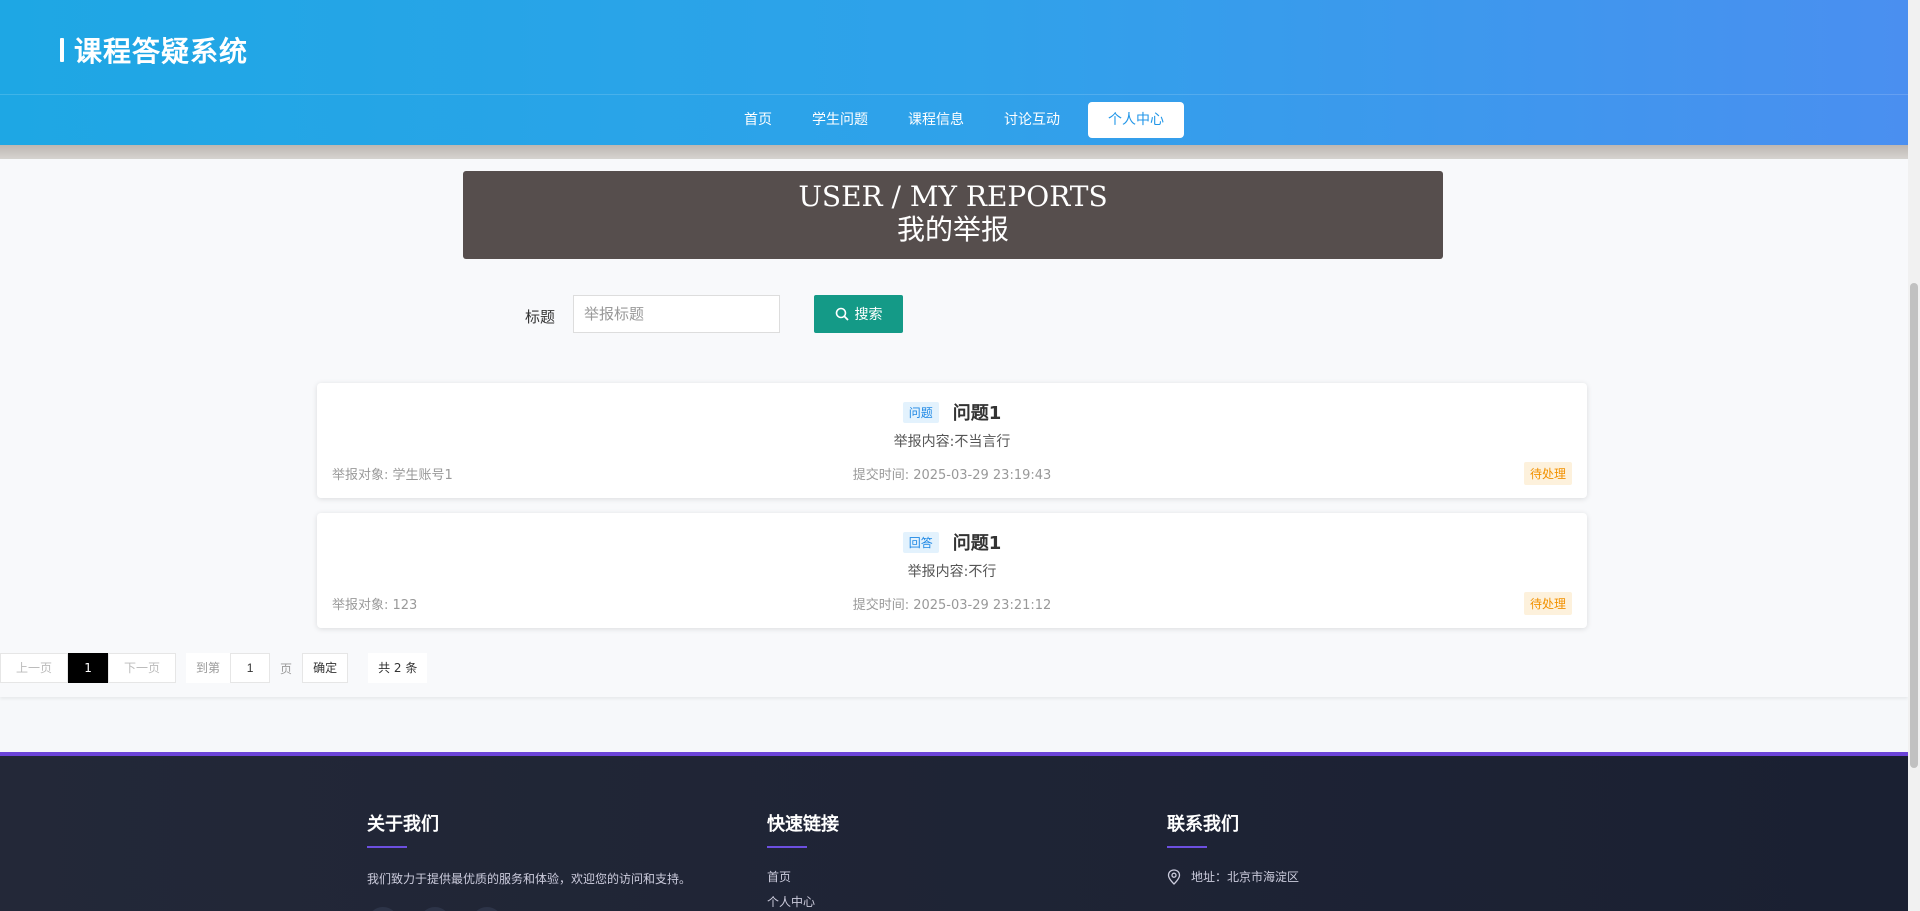 The height and width of the screenshot is (911, 1920). What do you see at coordinates (868, 314) in the screenshot?
I see `search-button-label: 搜索` at bounding box center [868, 314].